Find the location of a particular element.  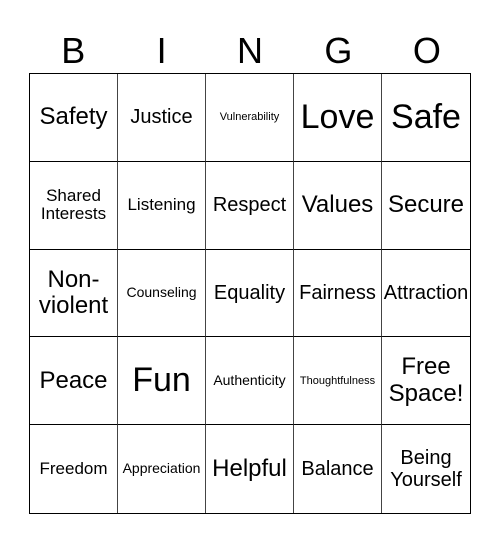

bingo-cell: Helpful is located at coordinates (250, 469).